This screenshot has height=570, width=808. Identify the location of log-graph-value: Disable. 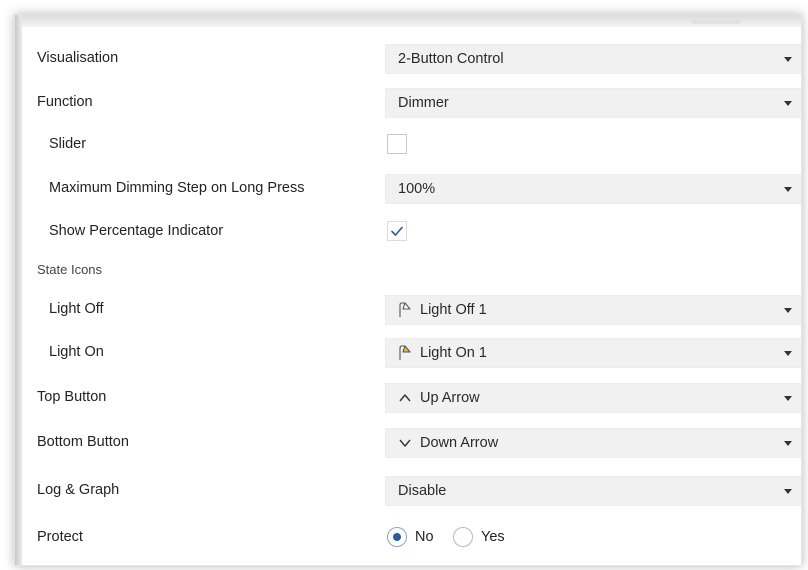
(422, 491).